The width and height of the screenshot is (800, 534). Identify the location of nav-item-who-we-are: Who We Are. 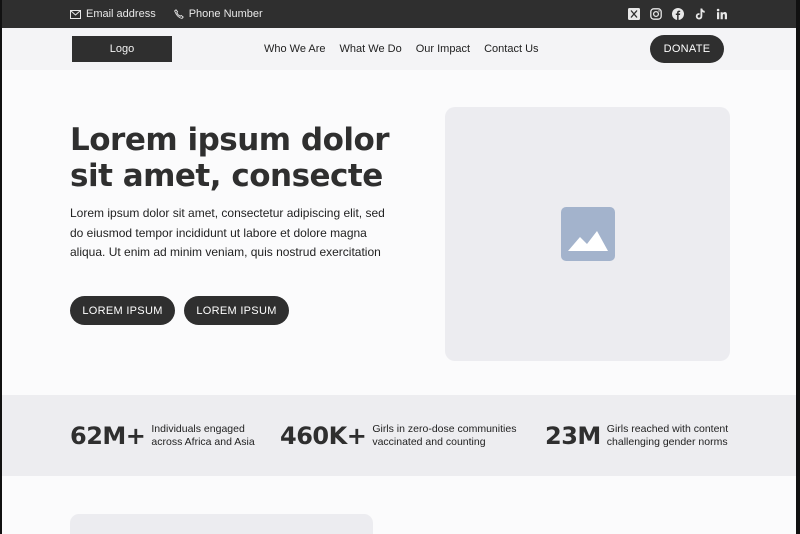
(295, 49).